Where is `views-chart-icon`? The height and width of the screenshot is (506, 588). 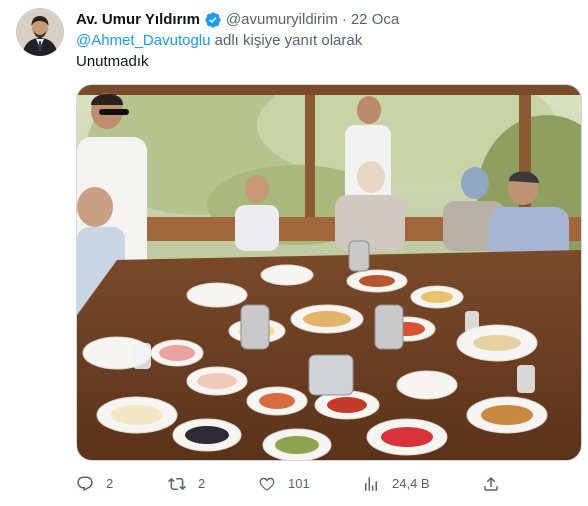
views-chart-icon is located at coordinates (371, 484).